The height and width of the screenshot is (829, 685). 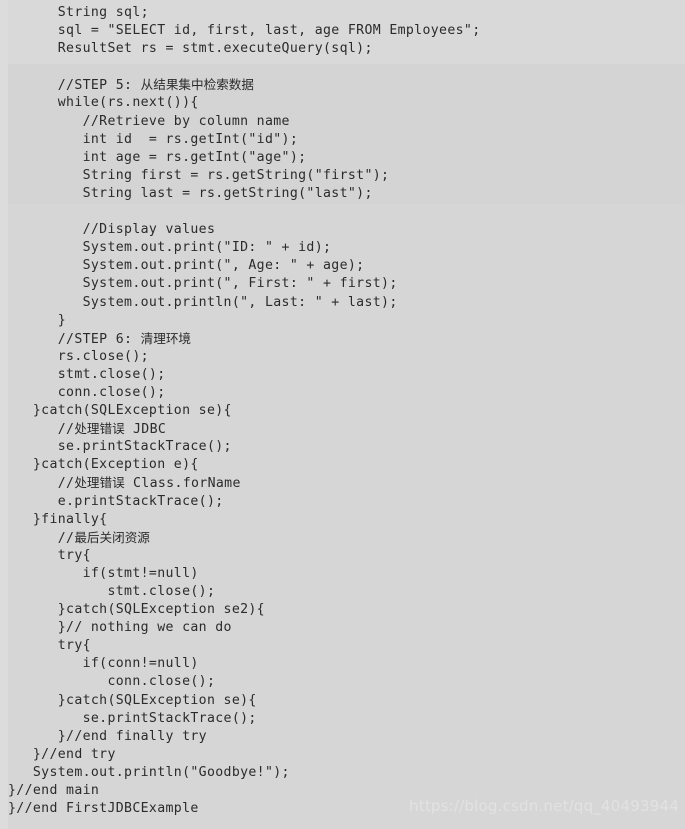 I want to click on code-line: if(conn!=null), so click(x=103, y=664).